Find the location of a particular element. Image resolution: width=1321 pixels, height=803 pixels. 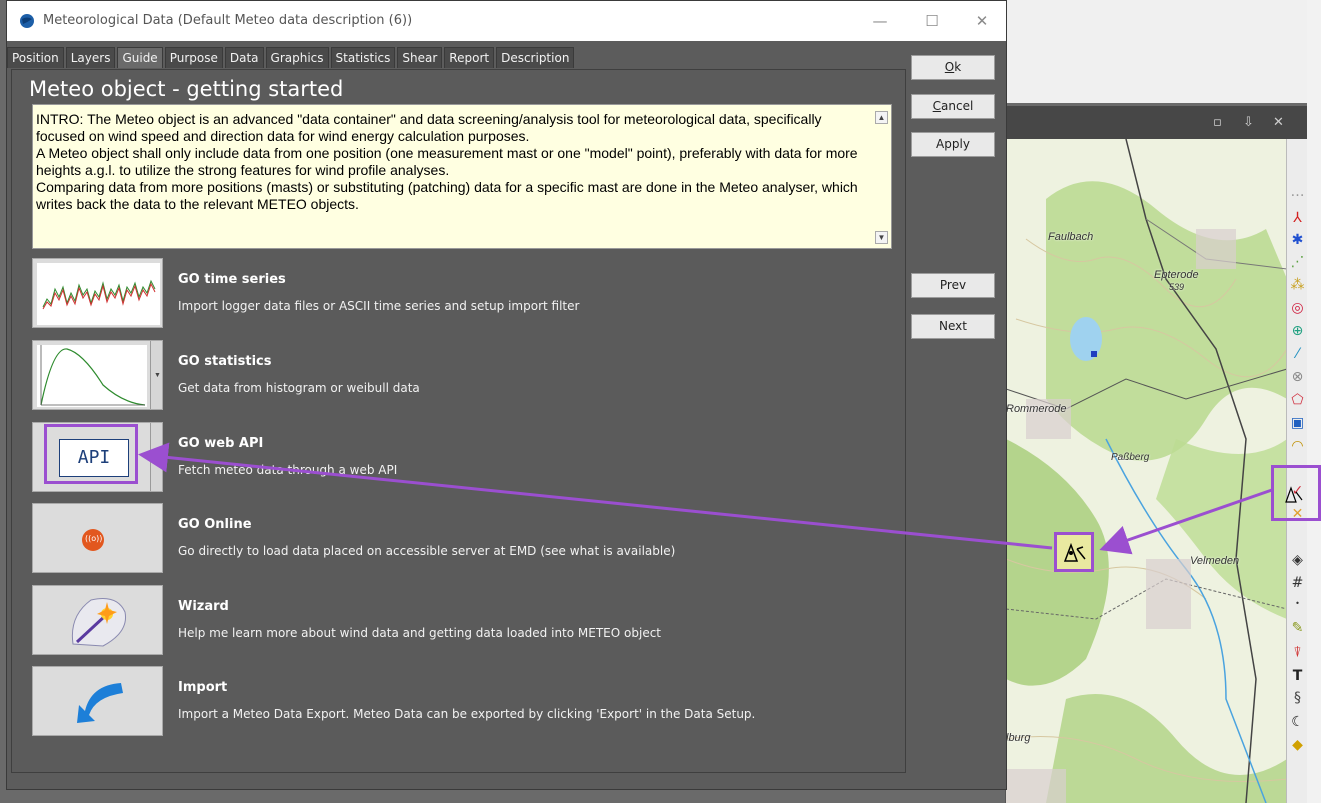

import-title: Import is located at coordinates (202, 687).